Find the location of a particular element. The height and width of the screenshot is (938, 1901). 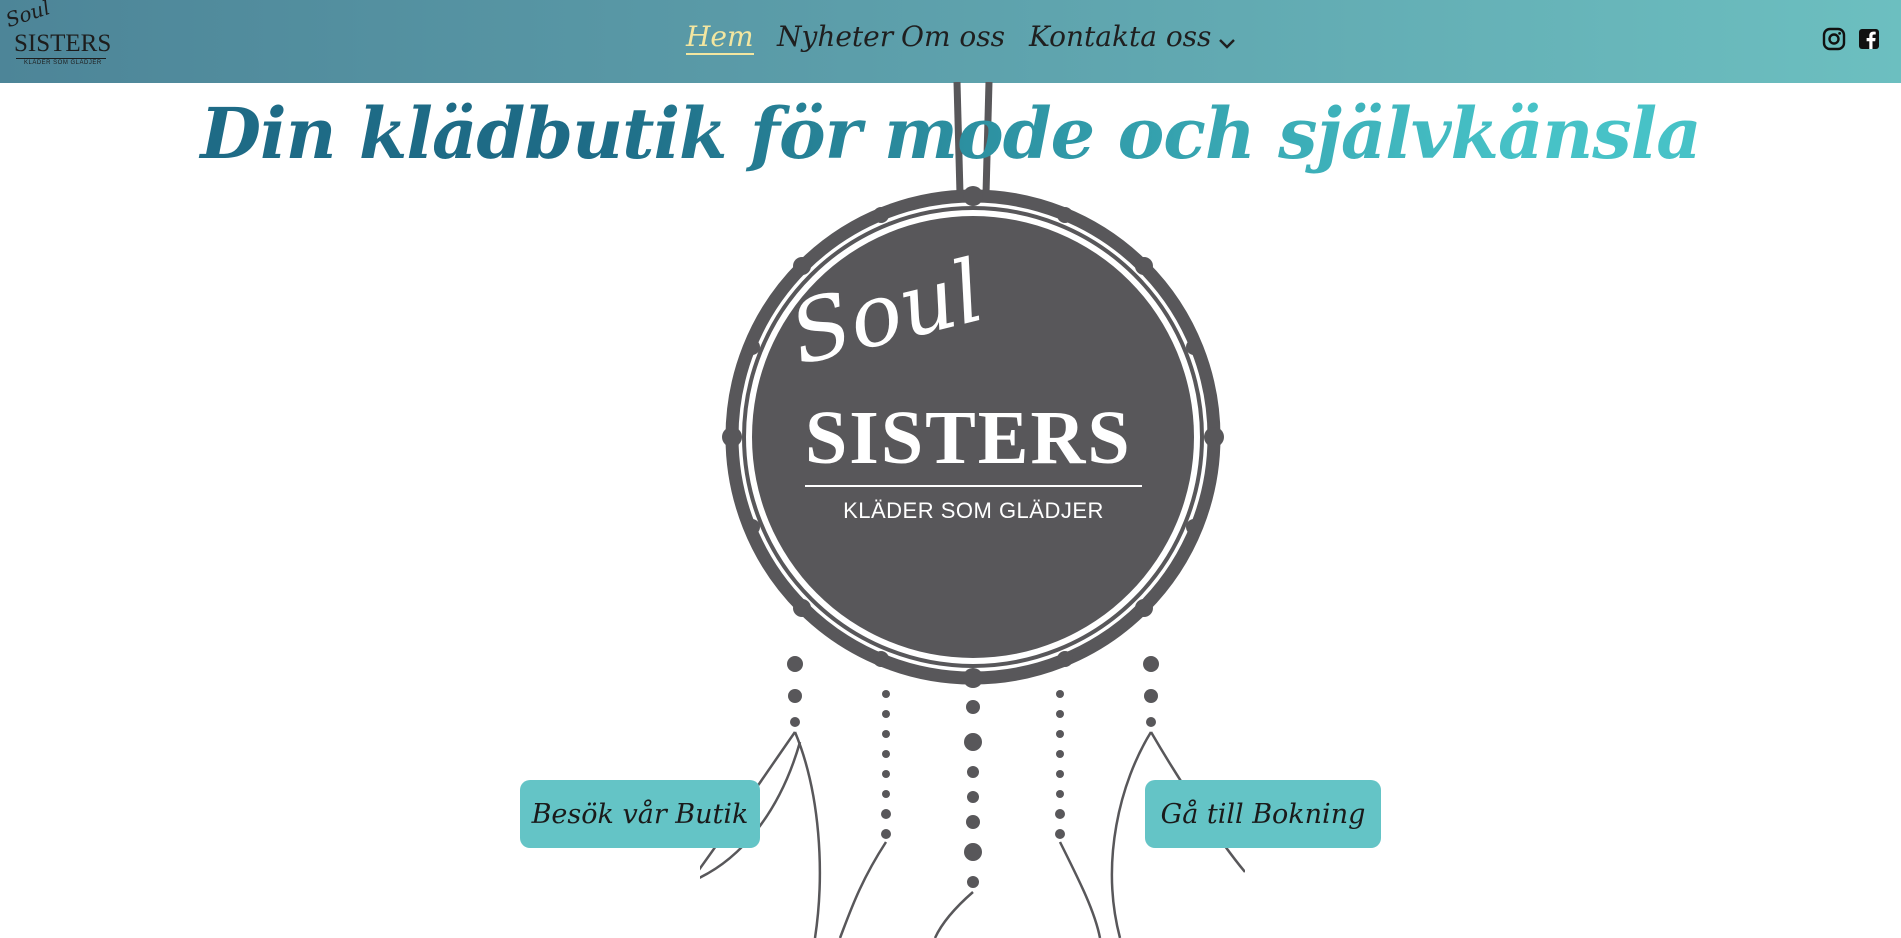

nav-item-kontakta-oss: Kontakta oss is located at coordinates (1120, 36).